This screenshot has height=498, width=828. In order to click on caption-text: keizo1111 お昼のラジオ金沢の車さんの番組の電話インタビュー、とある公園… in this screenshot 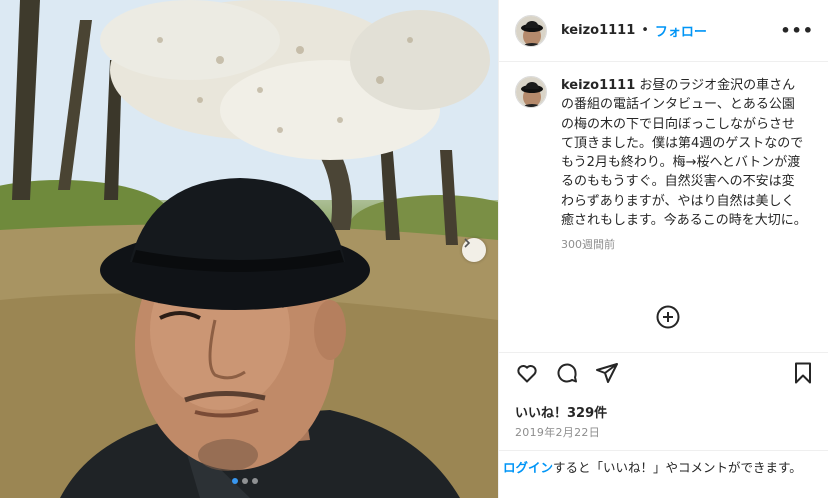, I will do `click(684, 153)`.